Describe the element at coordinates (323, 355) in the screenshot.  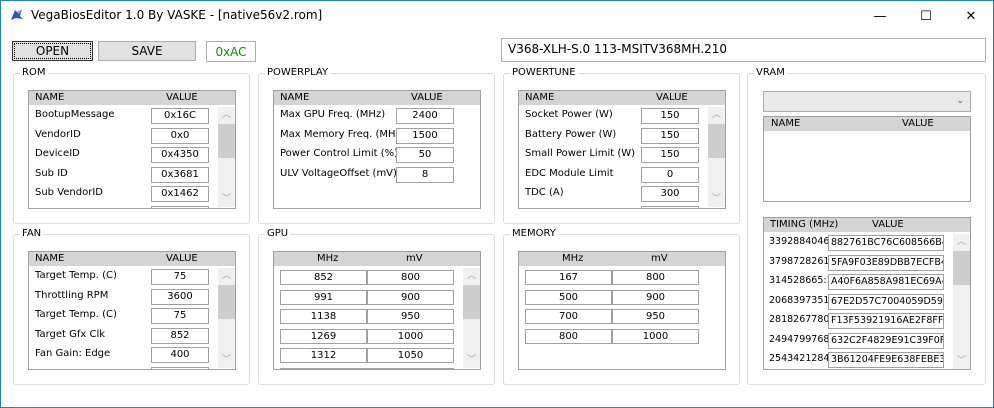
I see `gpu-mhz-input: 1312` at that location.